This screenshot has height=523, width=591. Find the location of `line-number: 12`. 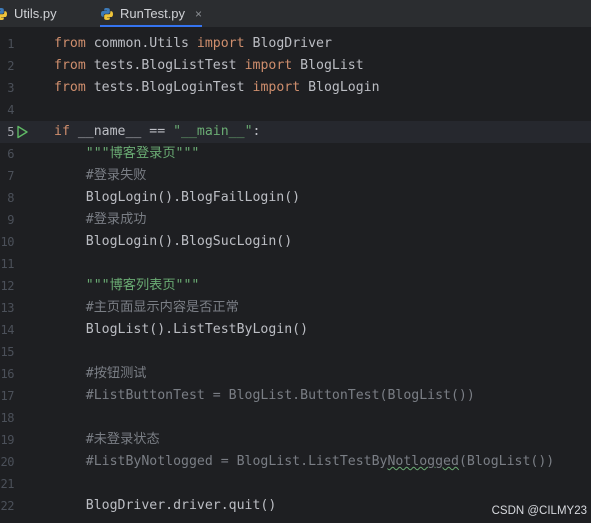

line-number: 12 is located at coordinates (7, 286).